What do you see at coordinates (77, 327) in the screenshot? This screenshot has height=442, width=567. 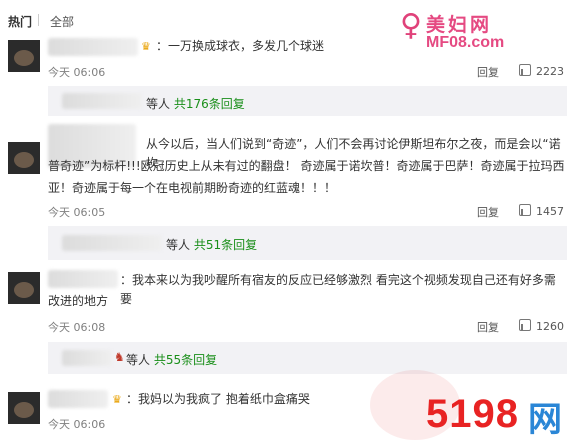 I see `comment-time: 今天 06:08` at bounding box center [77, 327].